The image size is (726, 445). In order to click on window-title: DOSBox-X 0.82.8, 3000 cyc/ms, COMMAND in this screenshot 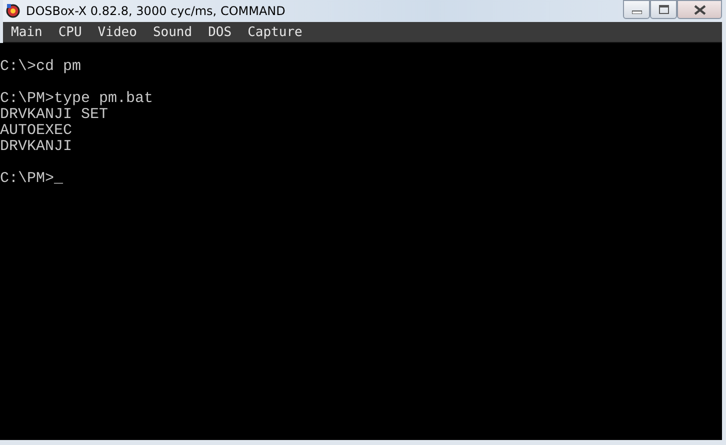, I will do `click(156, 11)`.